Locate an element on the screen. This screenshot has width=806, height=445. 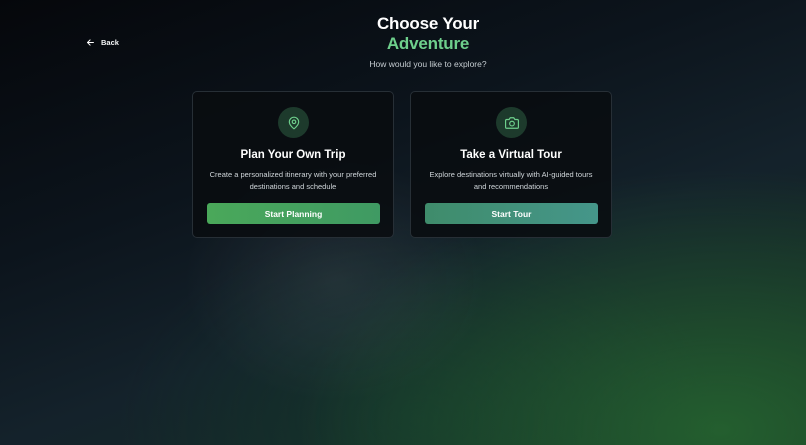
plan-trip-description-line: destinations and schedule is located at coordinates (293, 186).